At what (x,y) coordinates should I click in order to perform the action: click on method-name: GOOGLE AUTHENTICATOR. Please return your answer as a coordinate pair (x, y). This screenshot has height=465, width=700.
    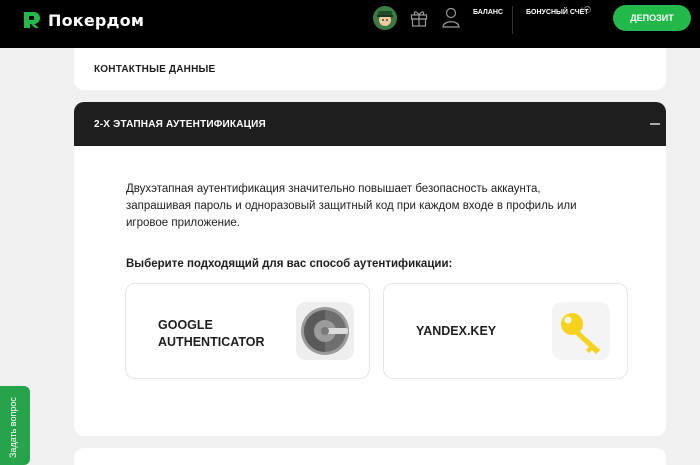
    Looking at the image, I should click on (211, 333).